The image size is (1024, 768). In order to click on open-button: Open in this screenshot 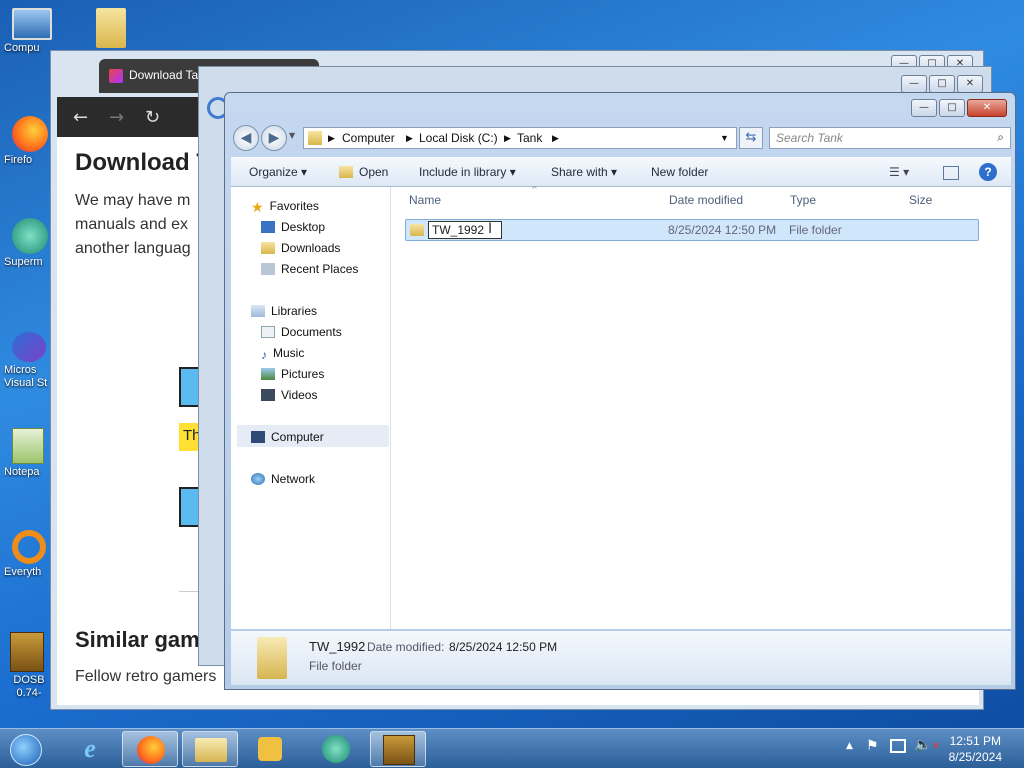, I will do `click(363, 172)`.